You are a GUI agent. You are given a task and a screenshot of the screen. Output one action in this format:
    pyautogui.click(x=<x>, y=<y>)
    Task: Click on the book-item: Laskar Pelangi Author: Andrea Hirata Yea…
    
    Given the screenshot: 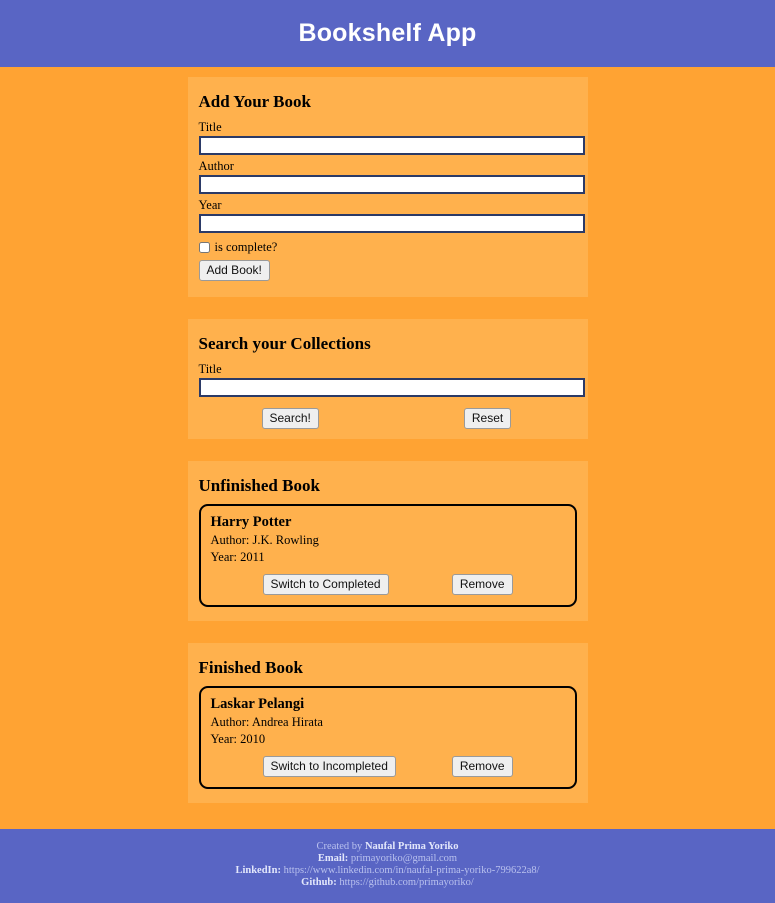 What is the action you would take?
    pyautogui.click(x=387, y=737)
    